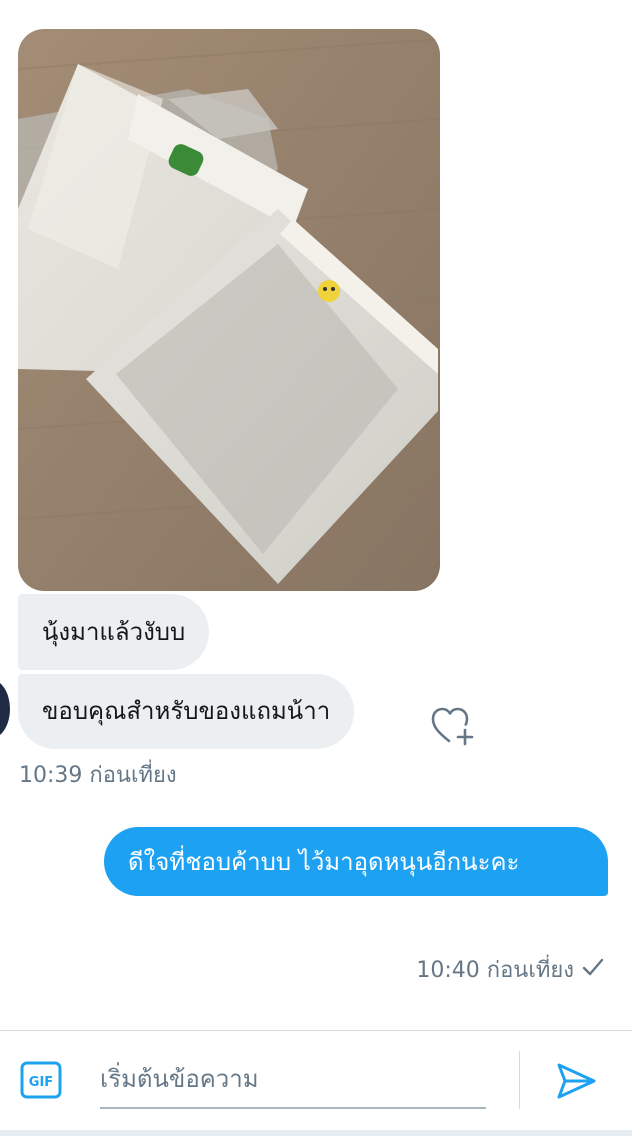 The height and width of the screenshot is (1136, 632). Describe the element at coordinates (114, 632) in the screenshot. I see `received-message: นุ้งมาแล้วงับบ` at that location.